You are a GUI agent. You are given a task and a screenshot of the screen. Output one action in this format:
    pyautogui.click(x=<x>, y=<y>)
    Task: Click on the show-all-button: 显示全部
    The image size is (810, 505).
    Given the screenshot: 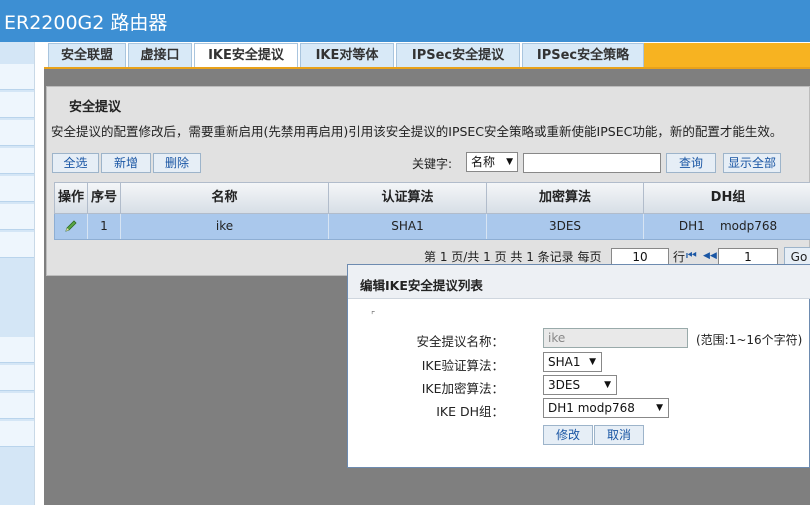 What is the action you would take?
    pyautogui.click(x=752, y=163)
    